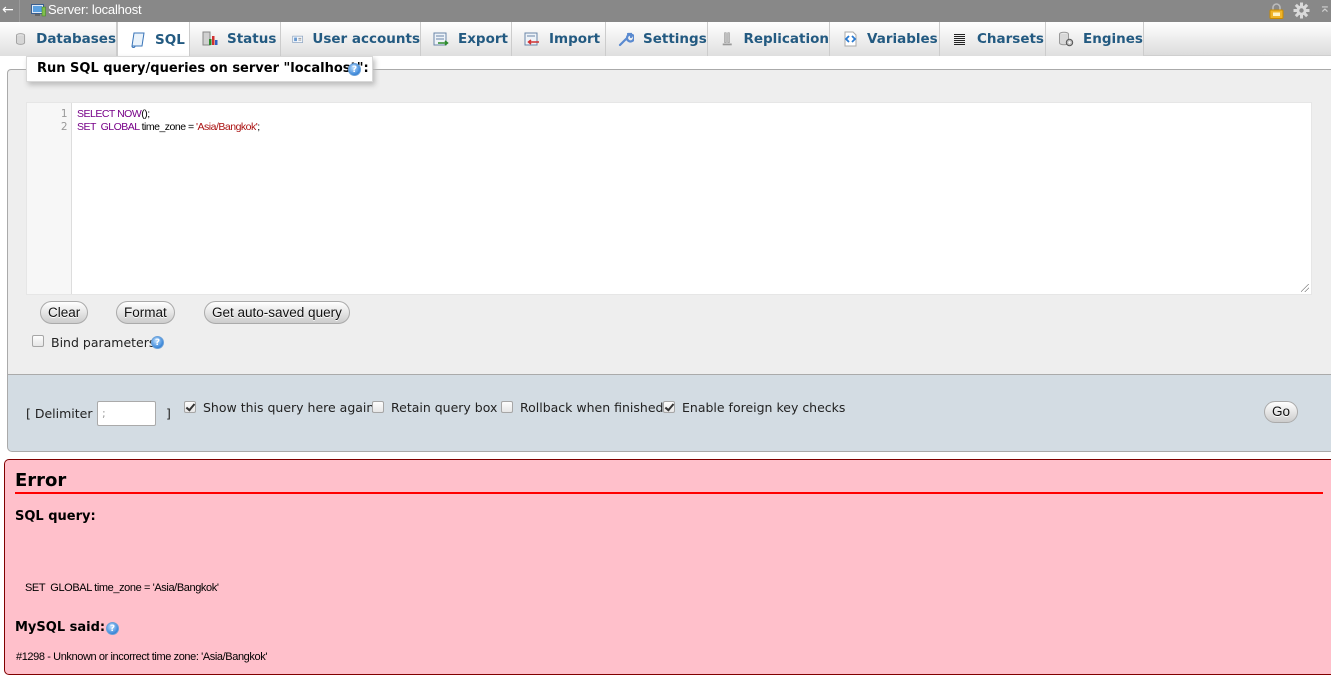 The height and width of the screenshot is (689, 1331). What do you see at coordinates (444, 407) in the screenshot?
I see `retain-query-box-label: Retain query box` at bounding box center [444, 407].